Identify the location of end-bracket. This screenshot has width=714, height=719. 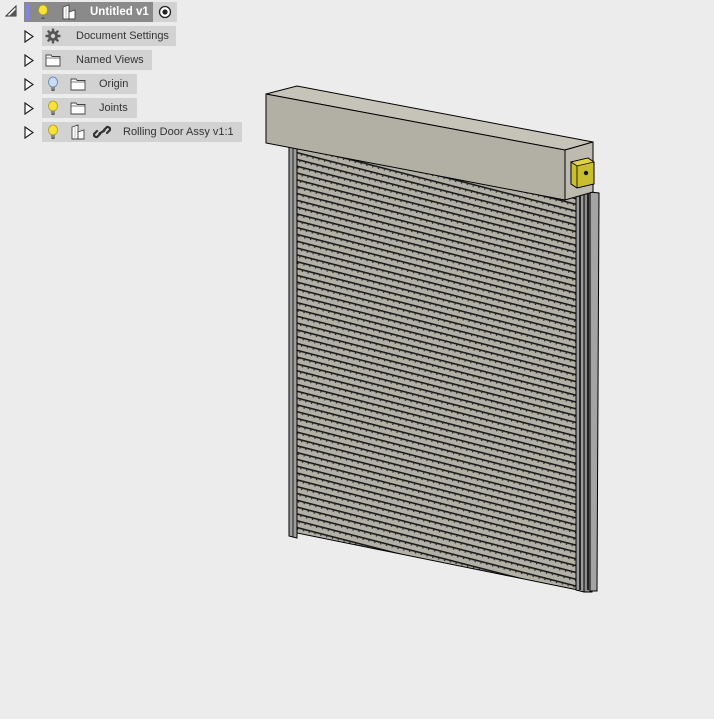
(582, 173).